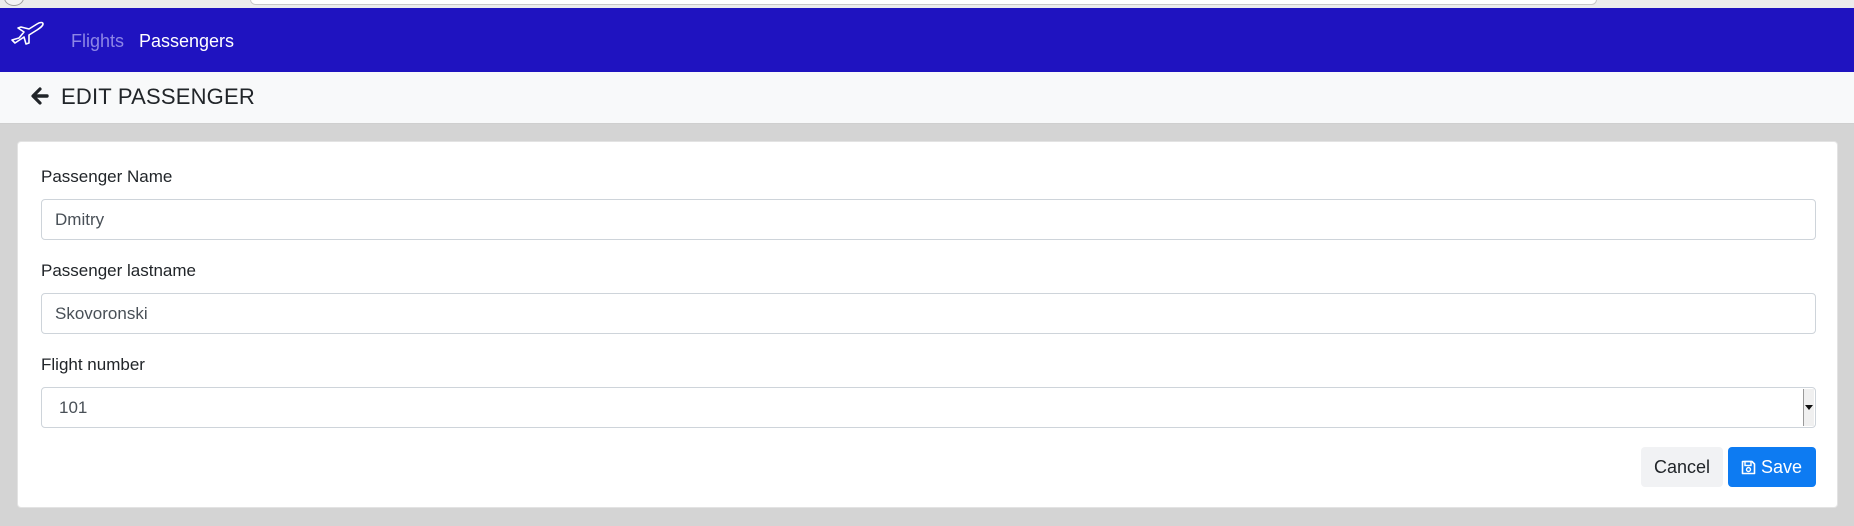 The image size is (1854, 526). Describe the element at coordinates (1782, 467) in the screenshot. I see `save-button-label: Save` at that location.